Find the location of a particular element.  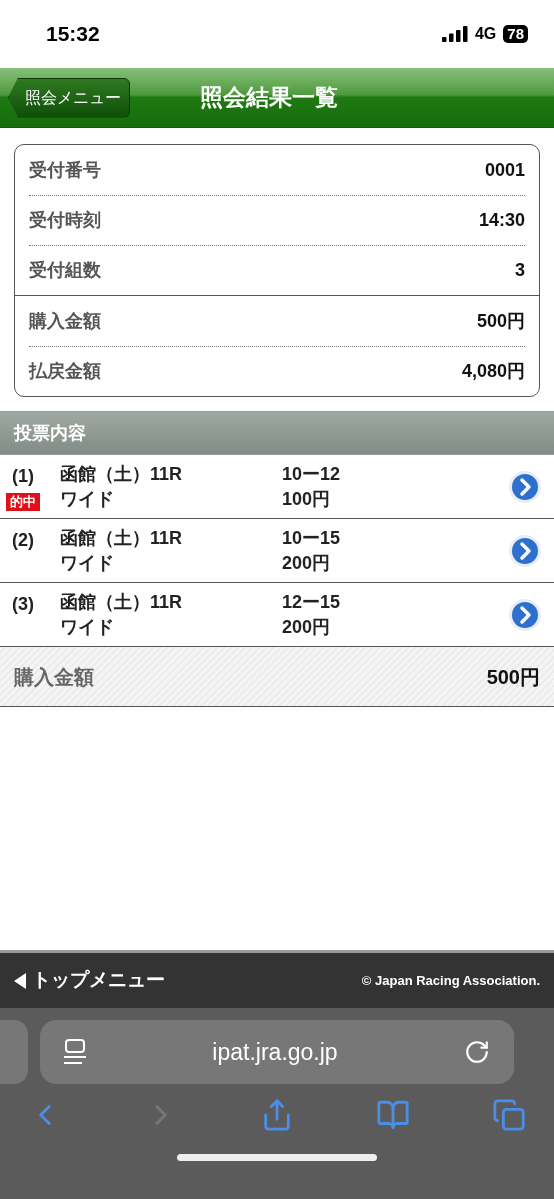

reload-icon is located at coordinates (477, 1052).